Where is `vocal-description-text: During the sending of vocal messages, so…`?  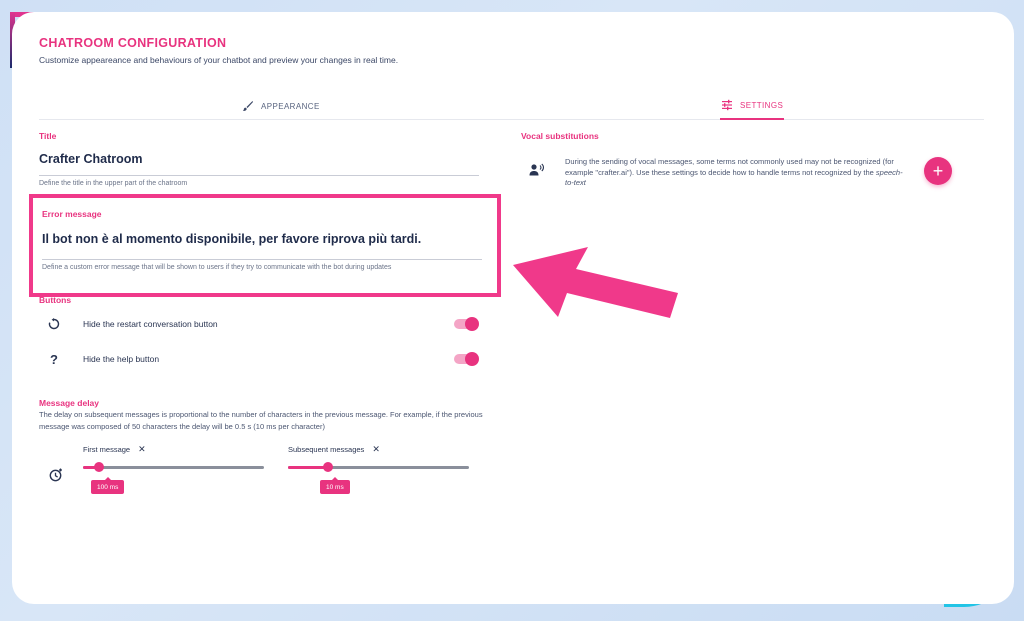 vocal-description-text: During the sending of vocal messages, so… is located at coordinates (729, 167).